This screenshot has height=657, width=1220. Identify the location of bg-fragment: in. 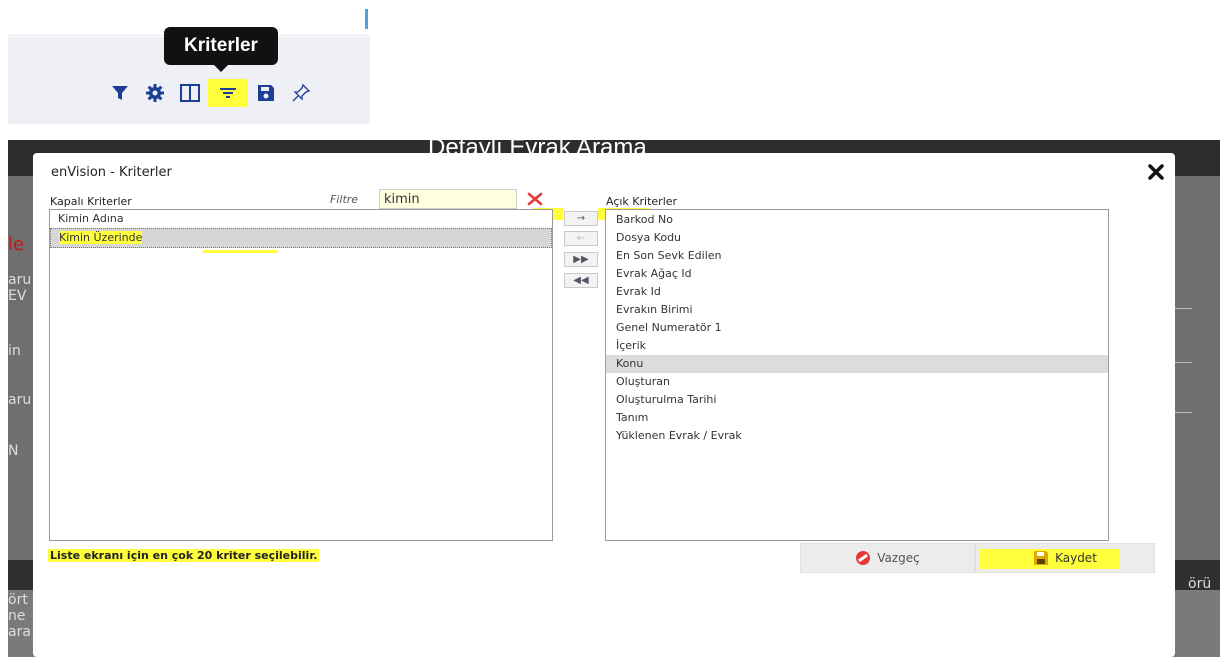
(14, 351).